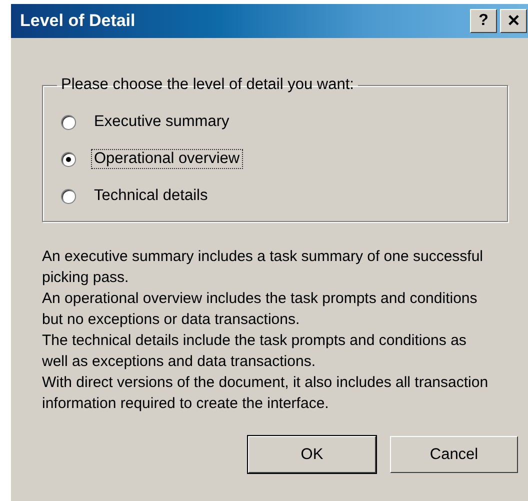 Image resolution: width=528 pixels, height=501 pixels. I want to click on window-title: Level of Detail, so click(78, 21).